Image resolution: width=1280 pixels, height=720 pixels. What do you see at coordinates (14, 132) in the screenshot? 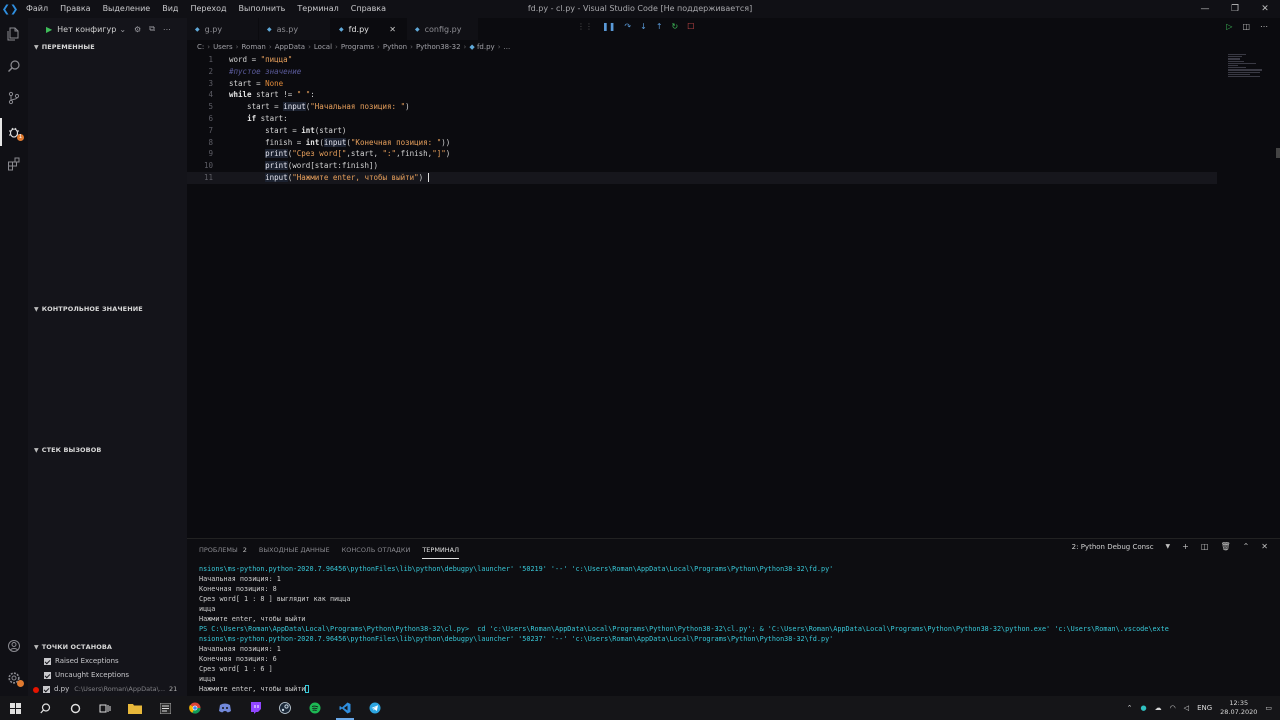
I see `run-debug-icon: 1` at bounding box center [14, 132].